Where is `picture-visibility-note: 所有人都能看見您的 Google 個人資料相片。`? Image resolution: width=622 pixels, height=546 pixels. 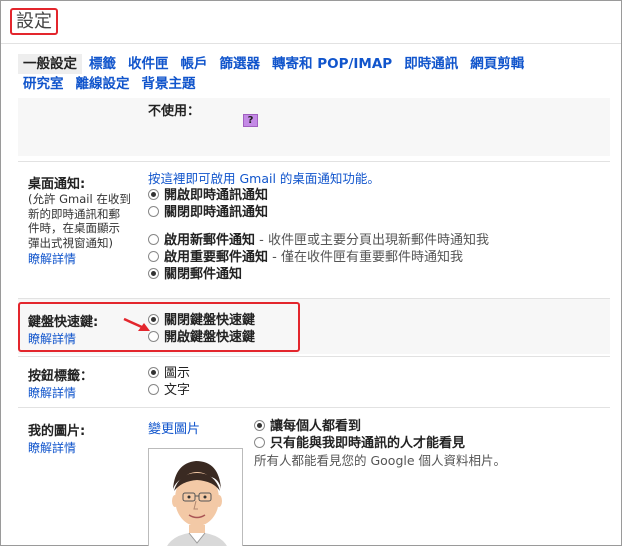 picture-visibility-note: 所有人都能看見您的 Google 個人資料相片。 is located at coordinates (380, 460).